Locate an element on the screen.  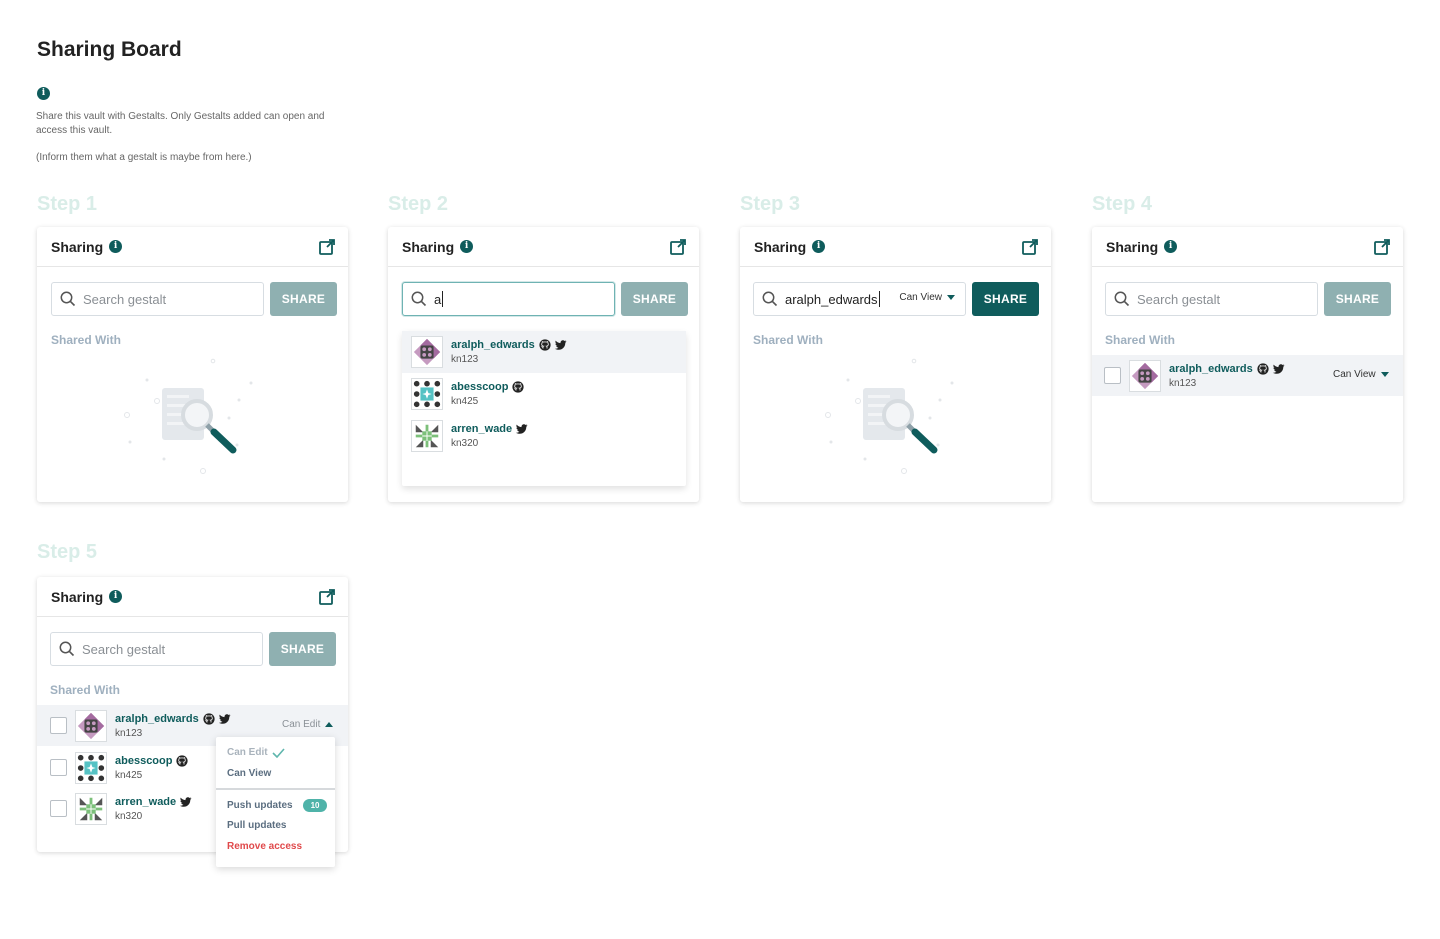
permission-label: Can Edit is located at coordinates (301, 724).